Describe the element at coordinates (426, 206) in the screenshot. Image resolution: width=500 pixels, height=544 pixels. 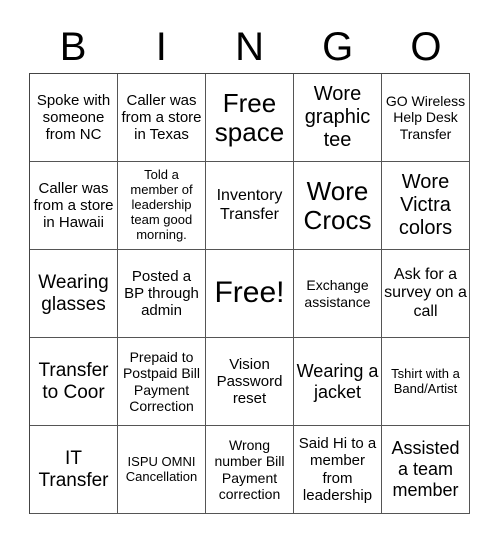
I see `bingo-cell: Wore Victra colors` at that location.